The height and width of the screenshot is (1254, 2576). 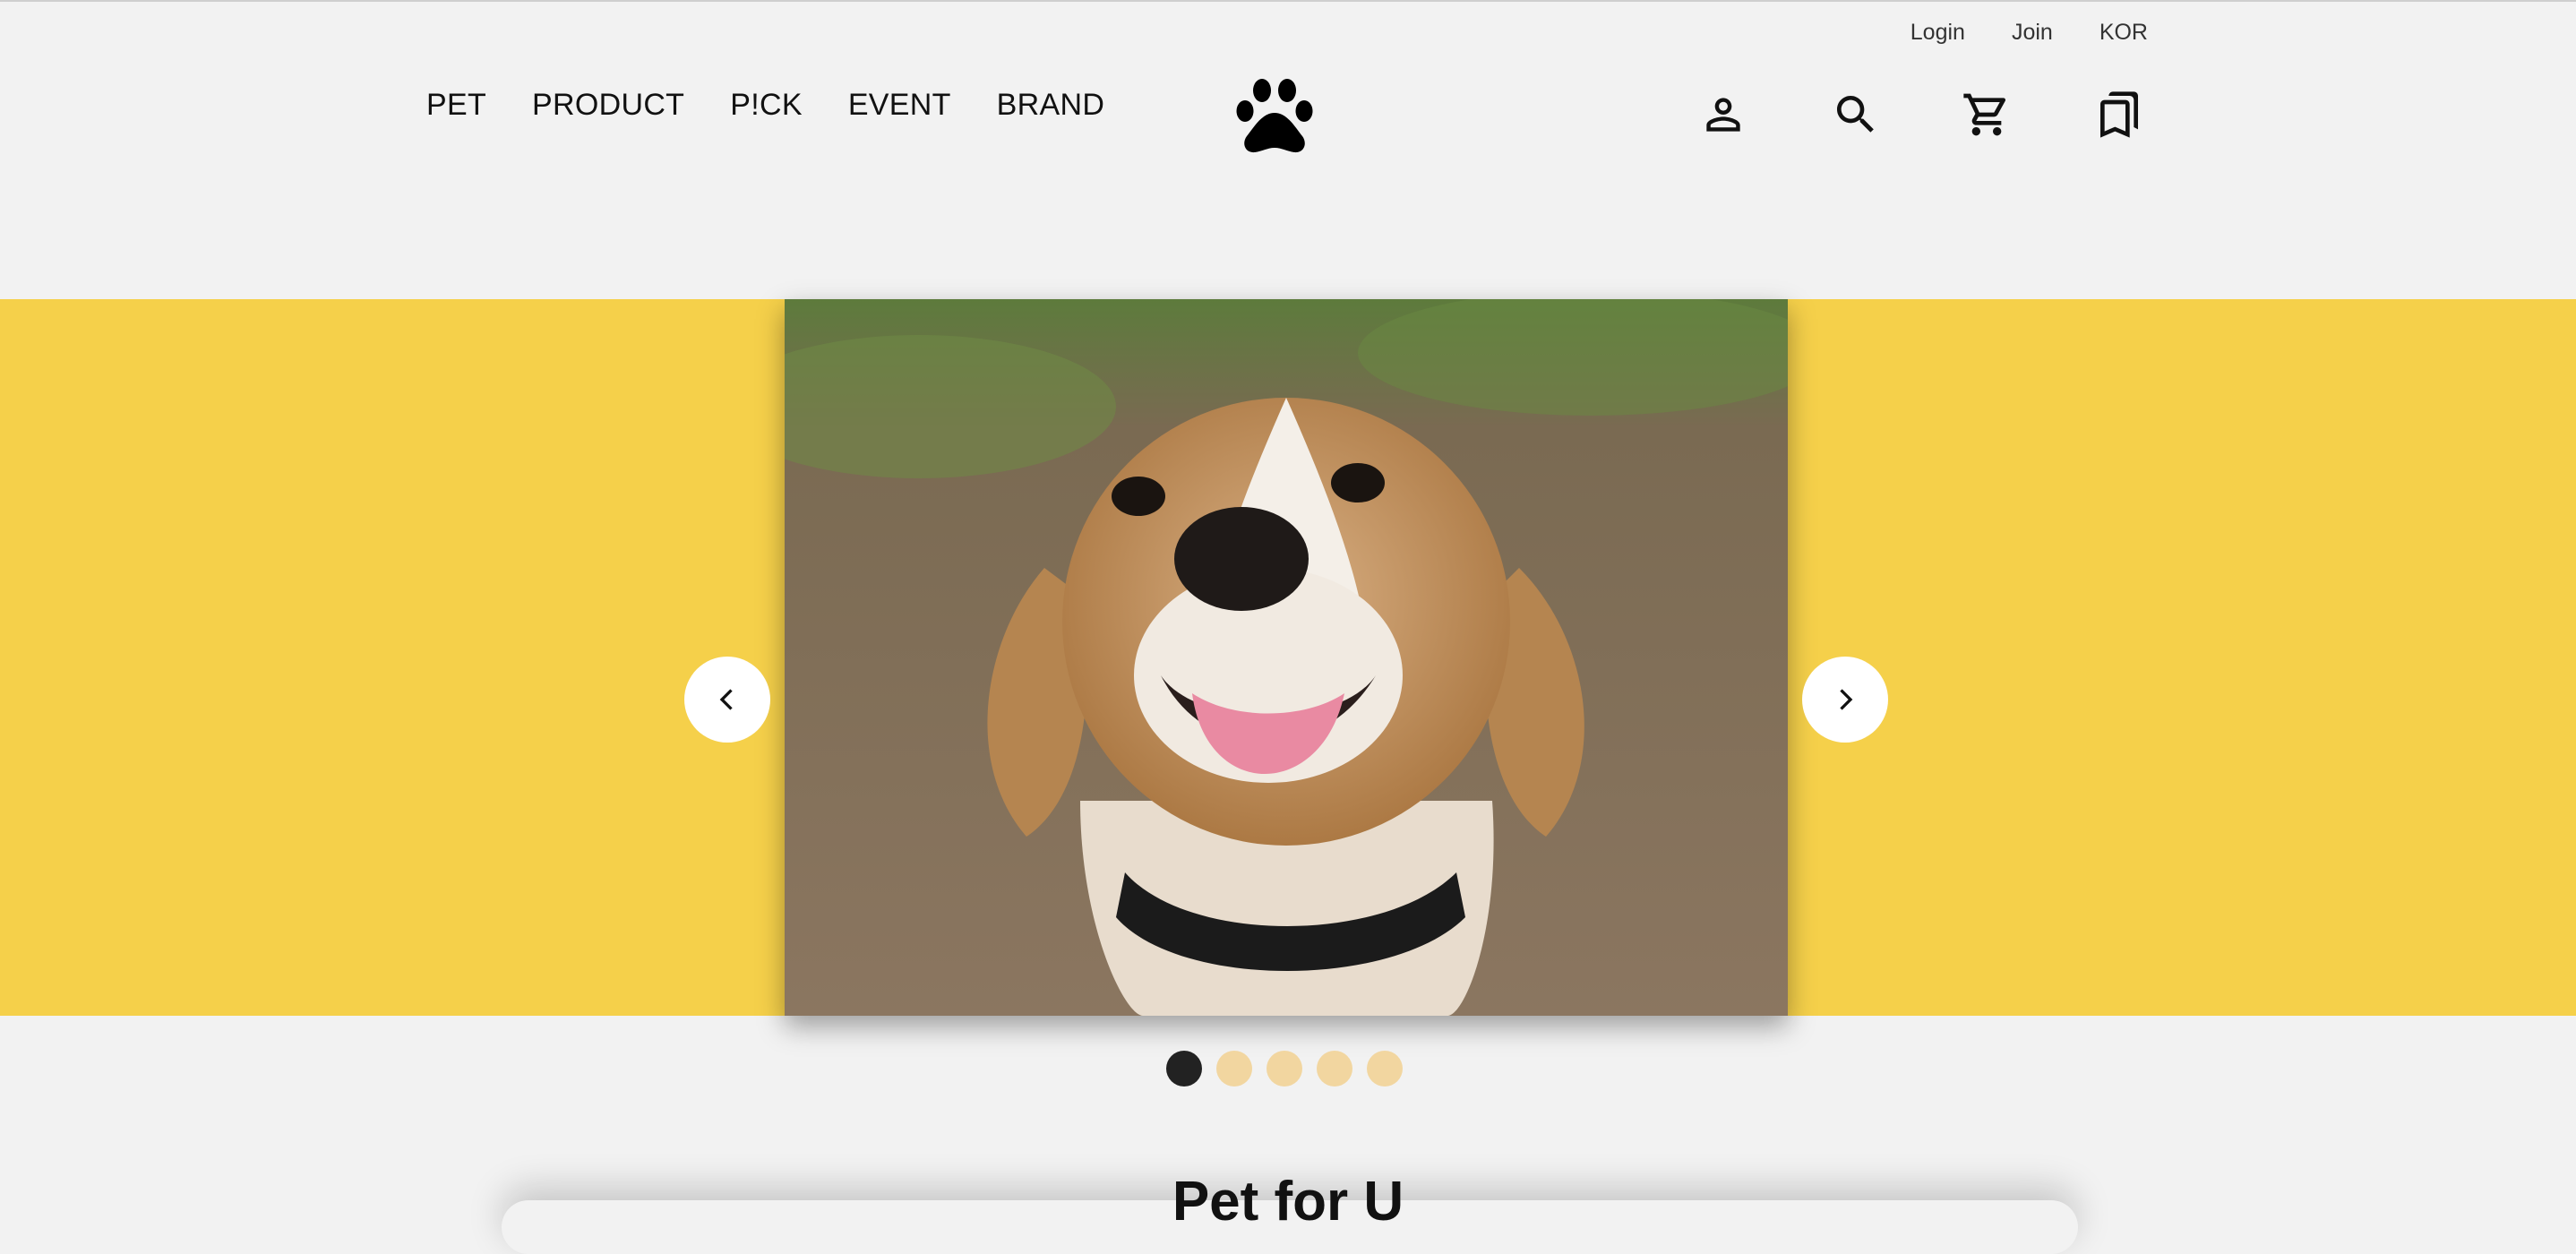 What do you see at coordinates (1856, 114) in the screenshot?
I see `search-icon` at bounding box center [1856, 114].